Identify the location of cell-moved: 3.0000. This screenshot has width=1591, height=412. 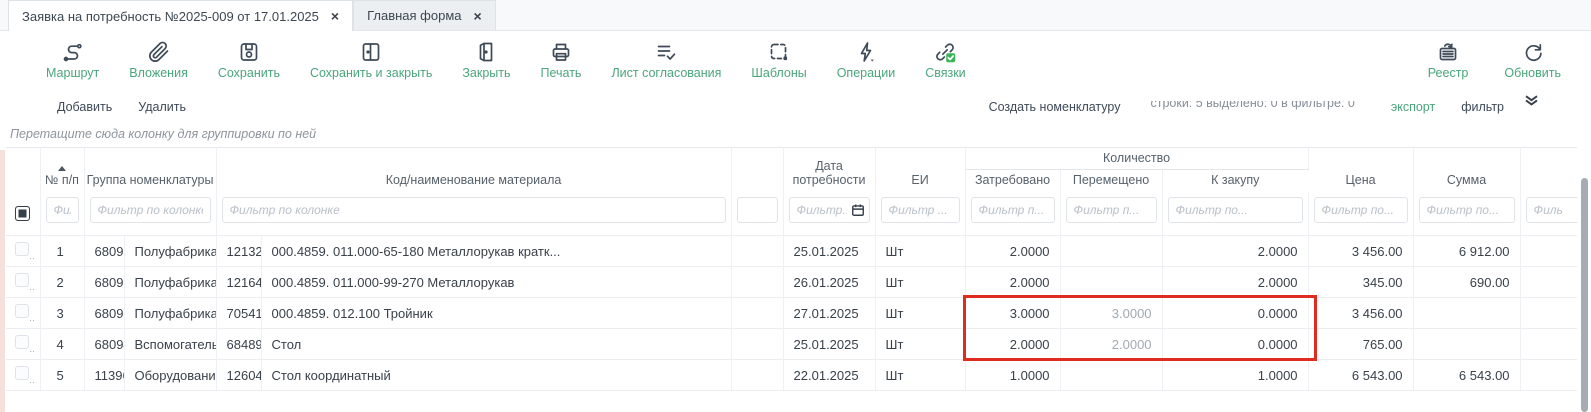
(1111, 313).